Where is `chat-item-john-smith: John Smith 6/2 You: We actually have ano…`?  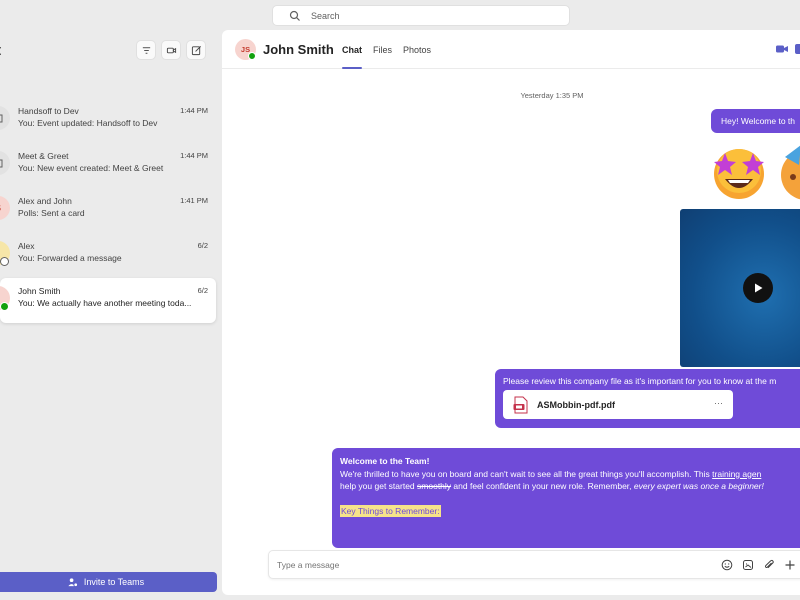 chat-item-john-smith: John Smith 6/2 You: We actually have ano… is located at coordinates (108, 300).